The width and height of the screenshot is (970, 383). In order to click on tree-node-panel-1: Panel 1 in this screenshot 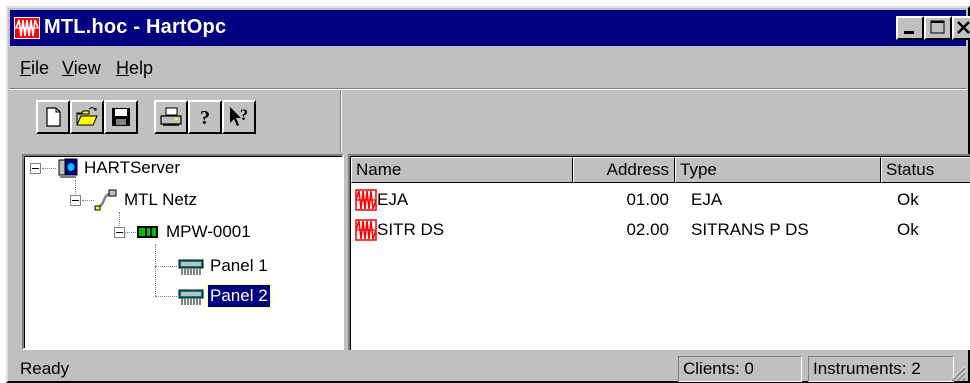, I will do `click(253, 266)`.